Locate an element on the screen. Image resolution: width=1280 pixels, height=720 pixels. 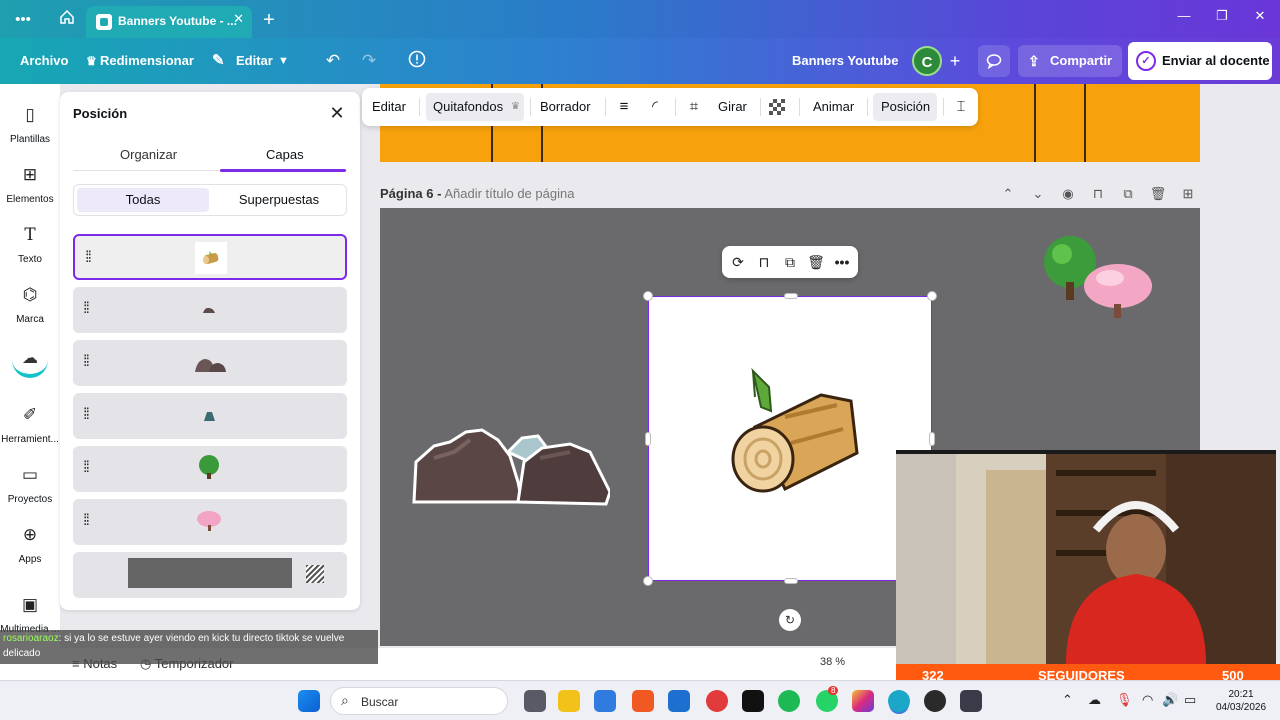
upload-icon: ☁ is located at coordinates (30, 360).